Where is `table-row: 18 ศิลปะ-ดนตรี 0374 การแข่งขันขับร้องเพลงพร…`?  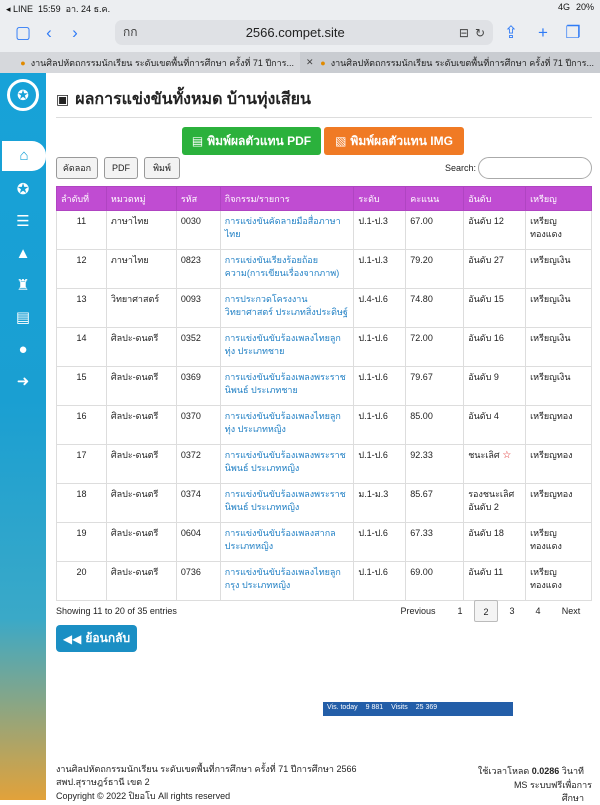 table-row: 18 ศิลปะ-ดนตรี 0374 การแข่งขันขับร้องเพลงพร… is located at coordinates (324, 503).